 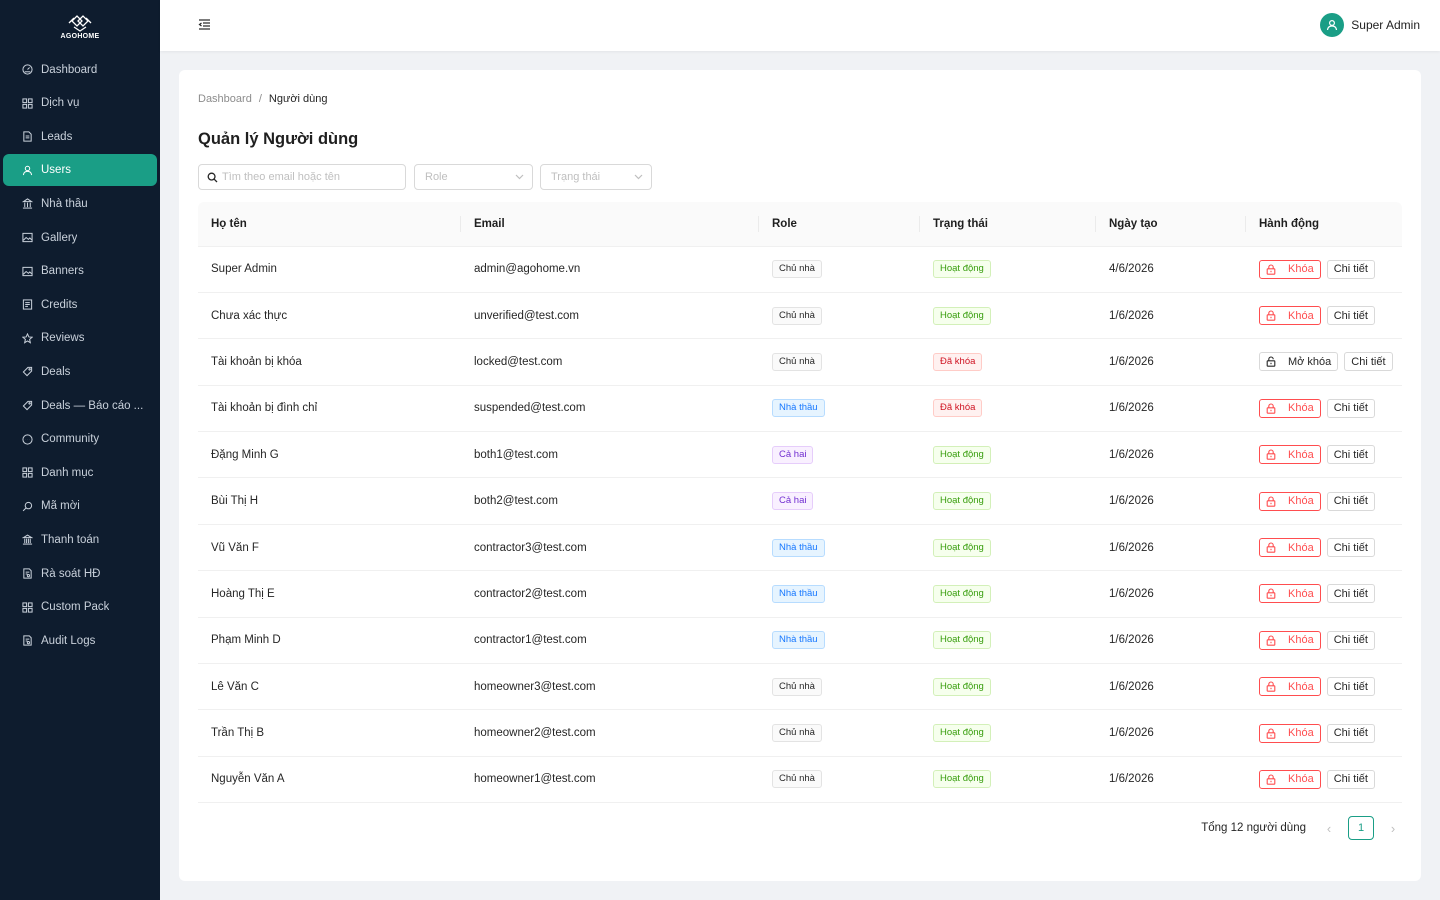 What do you see at coordinates (839, 224) in the screenshot?
I see `column-header: Role` at bounding box center [839, 224].